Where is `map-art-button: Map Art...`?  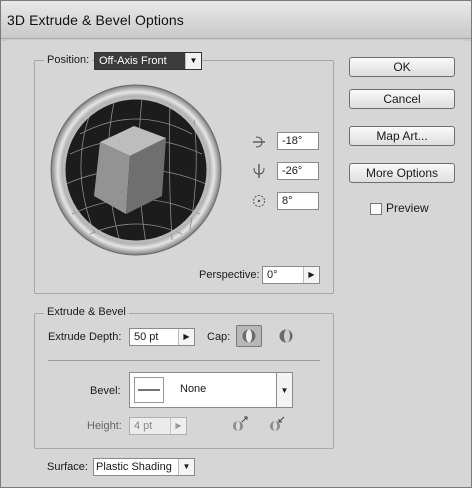
map-art-button: Map Art... is located at coordinates (402, 136).